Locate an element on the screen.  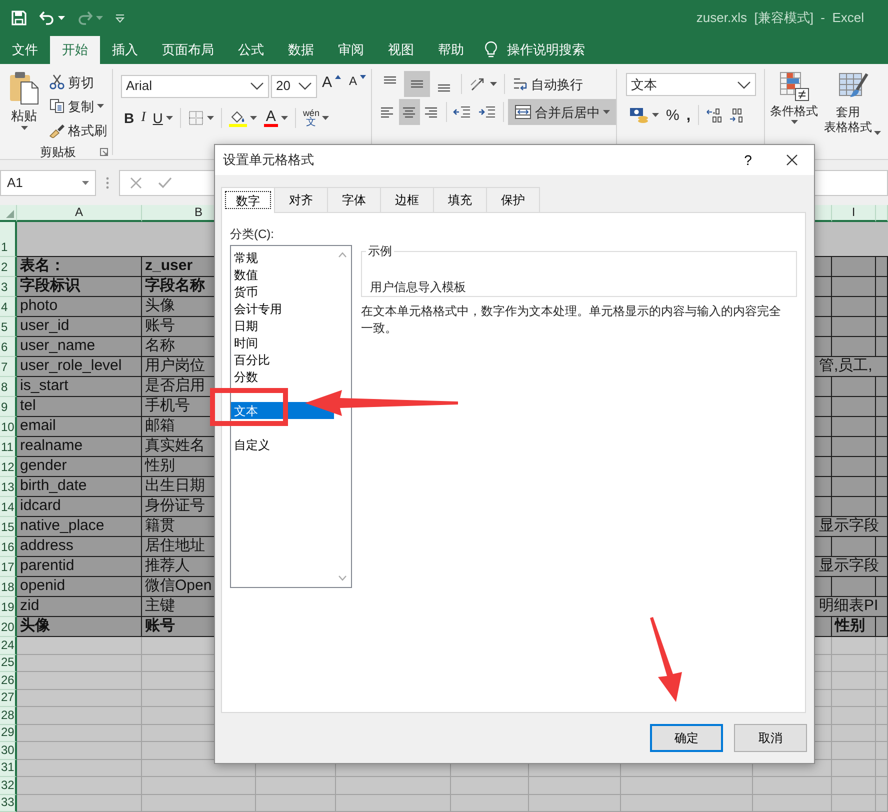
ribbon-tab: 页面布局 is located at coordinates (188, 50).